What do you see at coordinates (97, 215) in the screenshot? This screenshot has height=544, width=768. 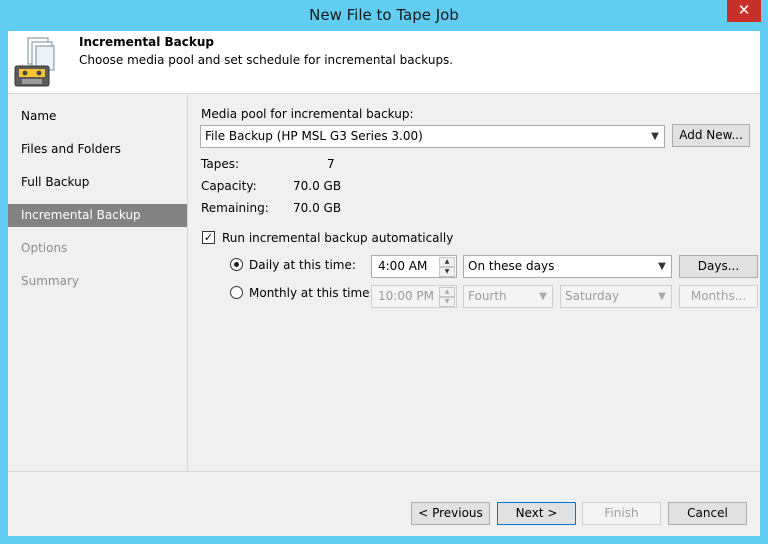 I see `step-incremental-backup: Incremental Backup` at bounding box center [97, 215].